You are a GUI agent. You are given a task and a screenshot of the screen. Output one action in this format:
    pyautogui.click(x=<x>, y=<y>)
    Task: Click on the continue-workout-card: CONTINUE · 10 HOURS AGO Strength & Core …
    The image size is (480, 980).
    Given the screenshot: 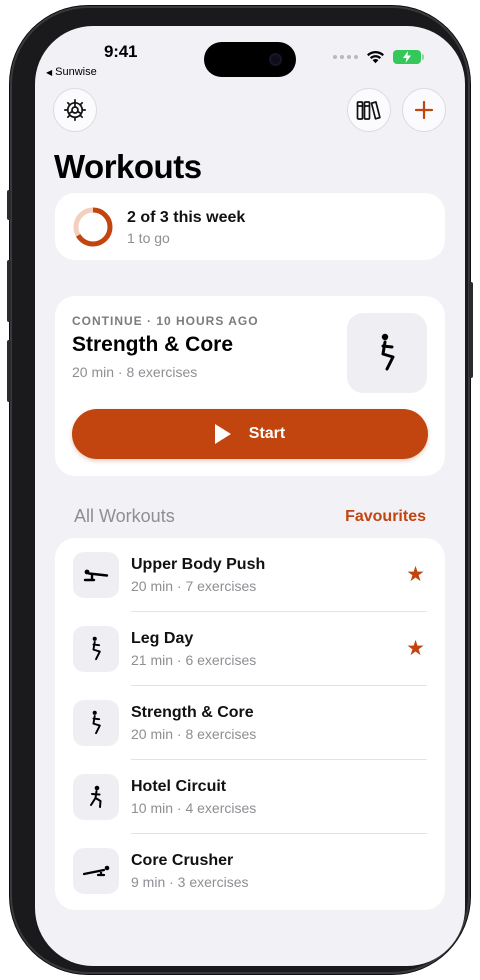 What is the action you would take?
    pyautogui.click(x=250, y=386)
    